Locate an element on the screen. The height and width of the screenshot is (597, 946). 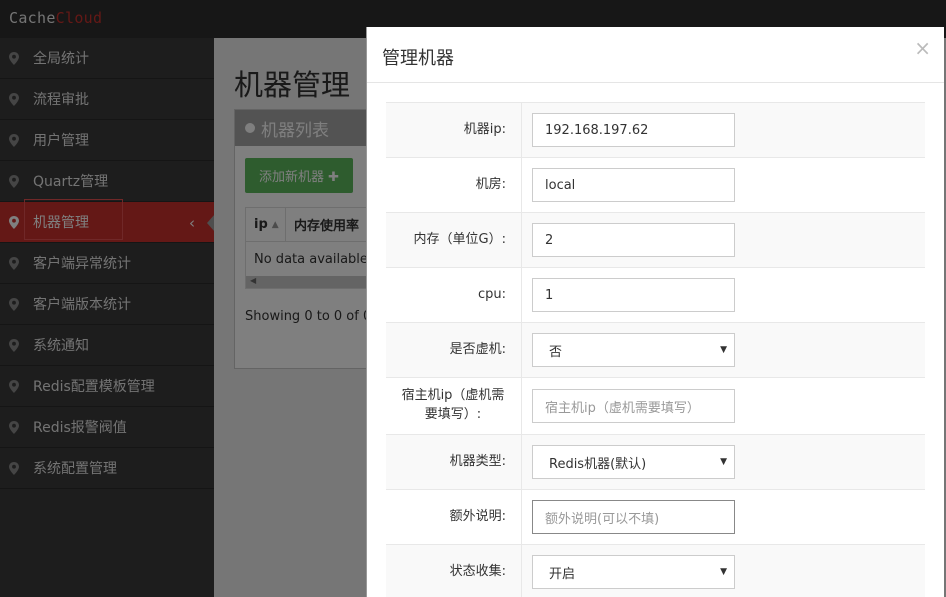
form-row: 宿主机ip（虚机需要填写） is located at coordinates (655, 405).